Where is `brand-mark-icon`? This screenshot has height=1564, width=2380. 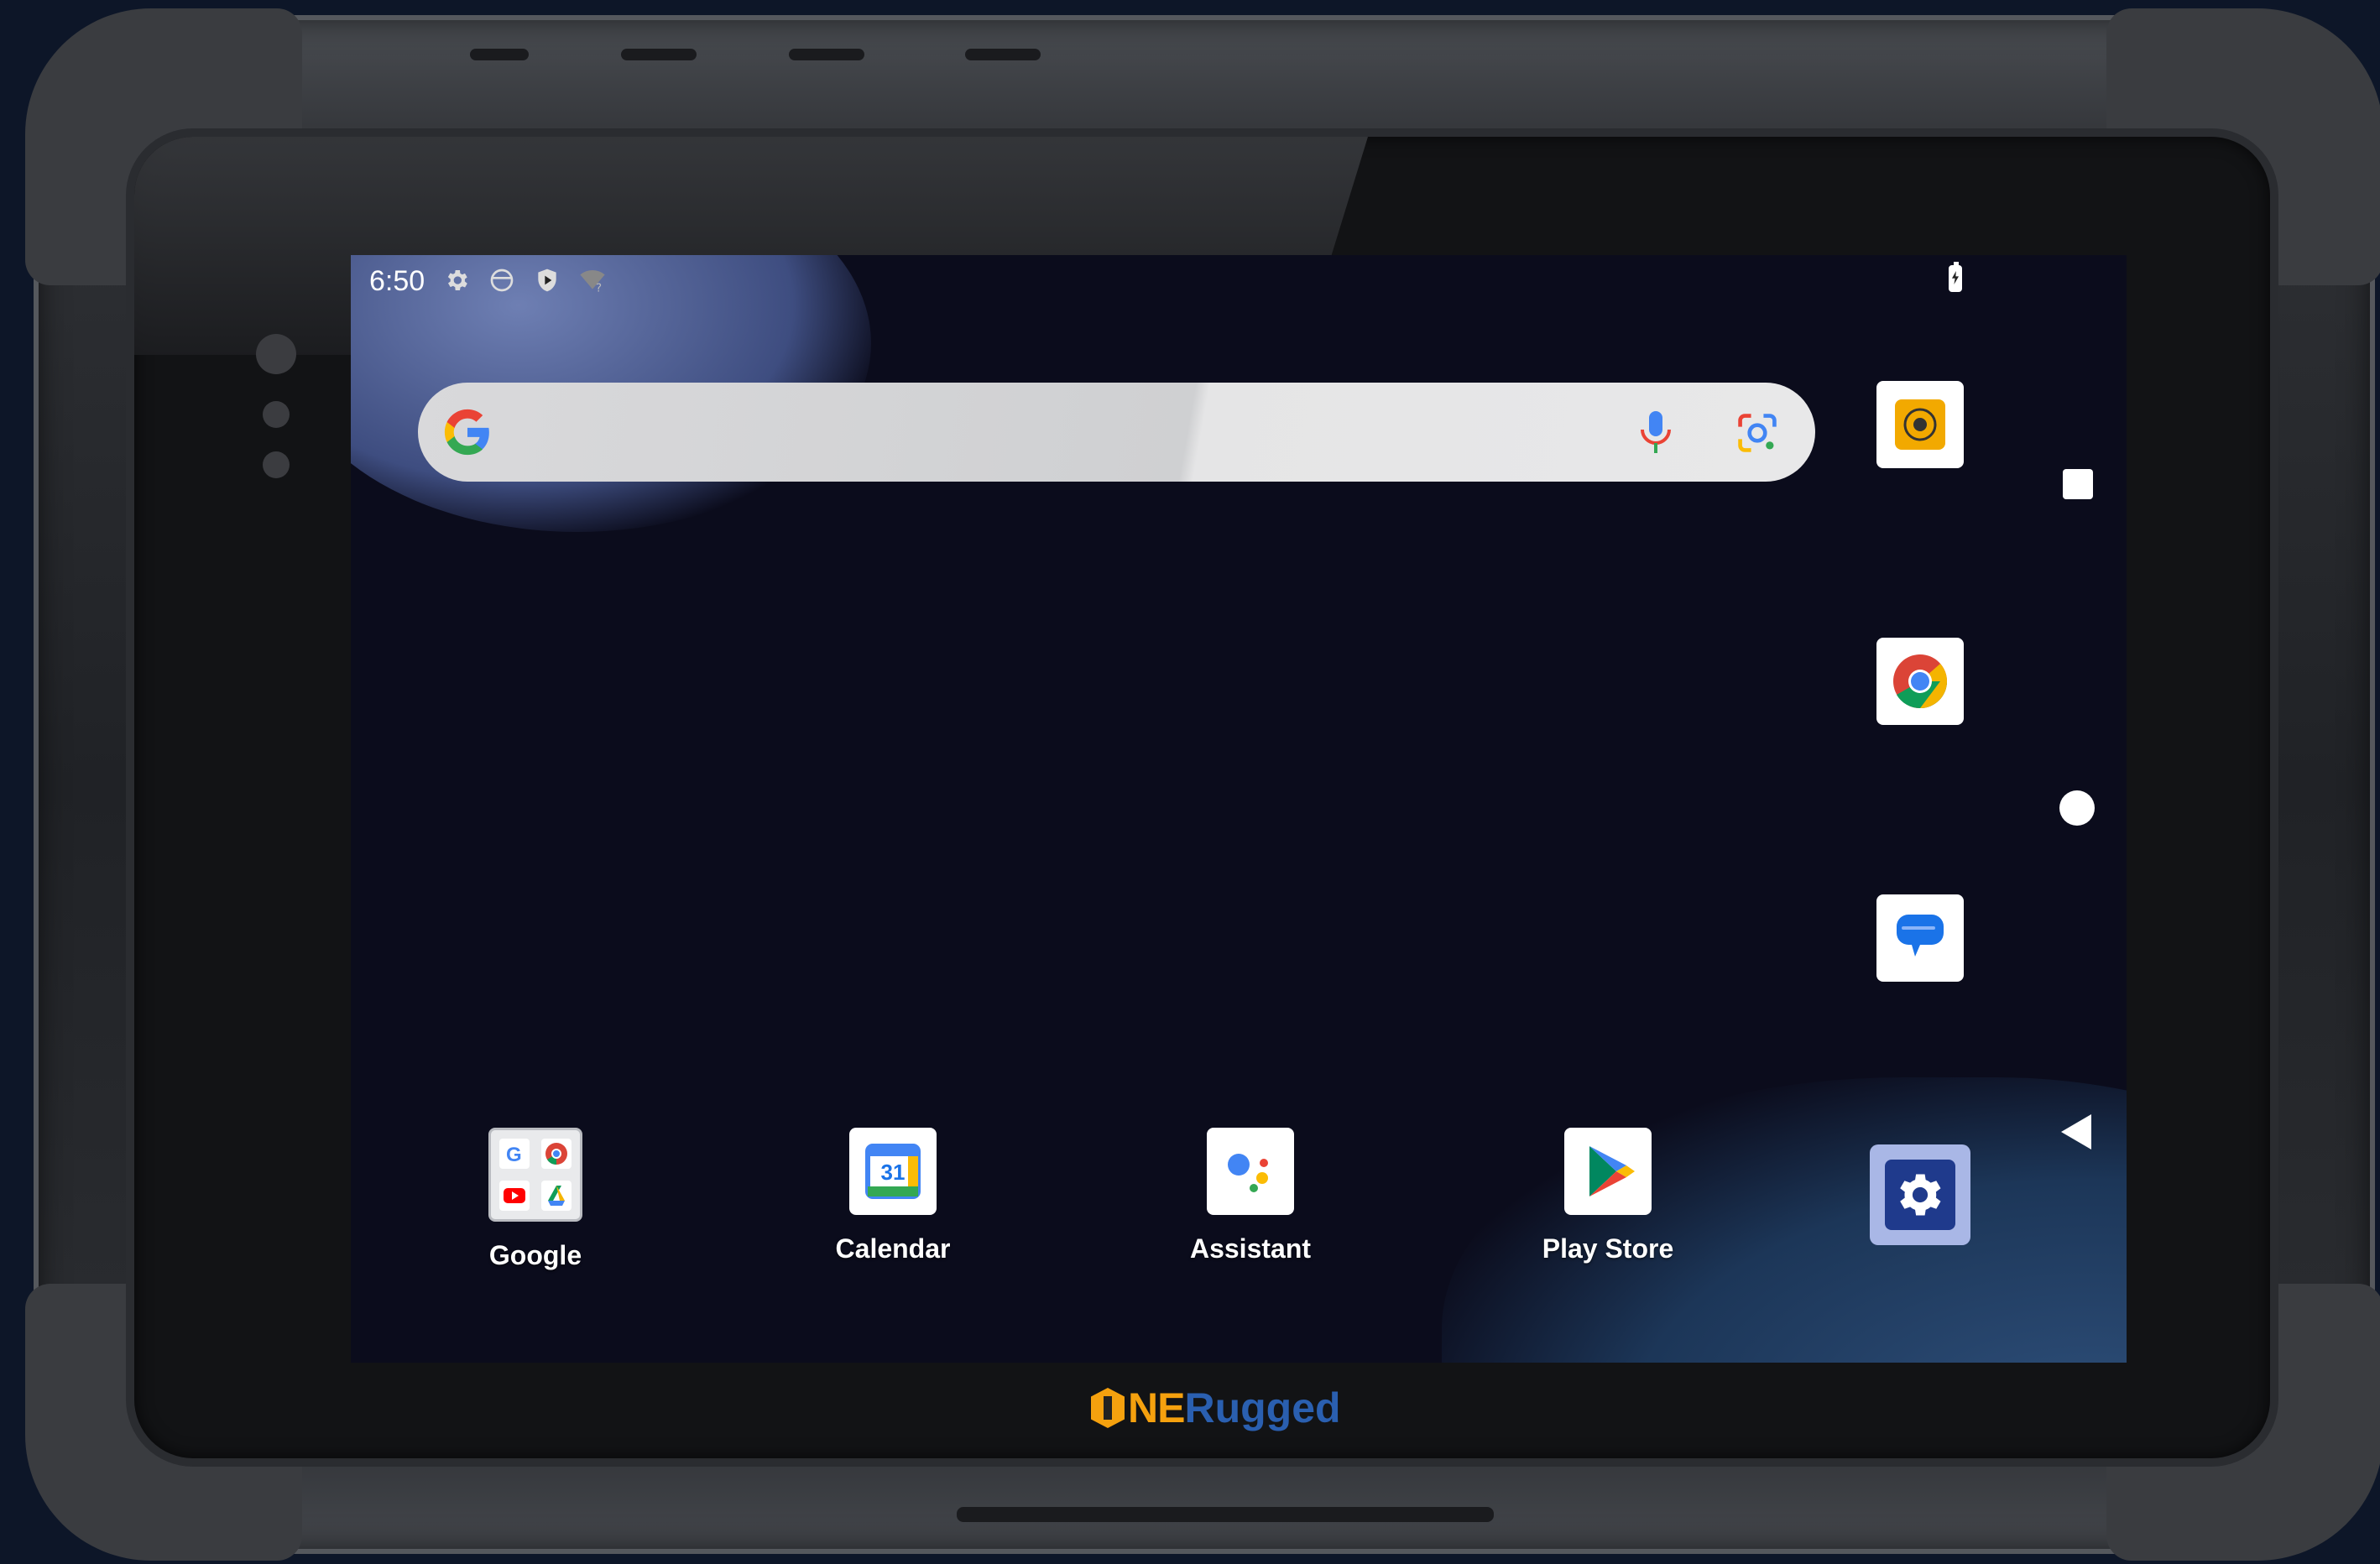 brand-mark-icon is located at coordinates (1108, 1408).